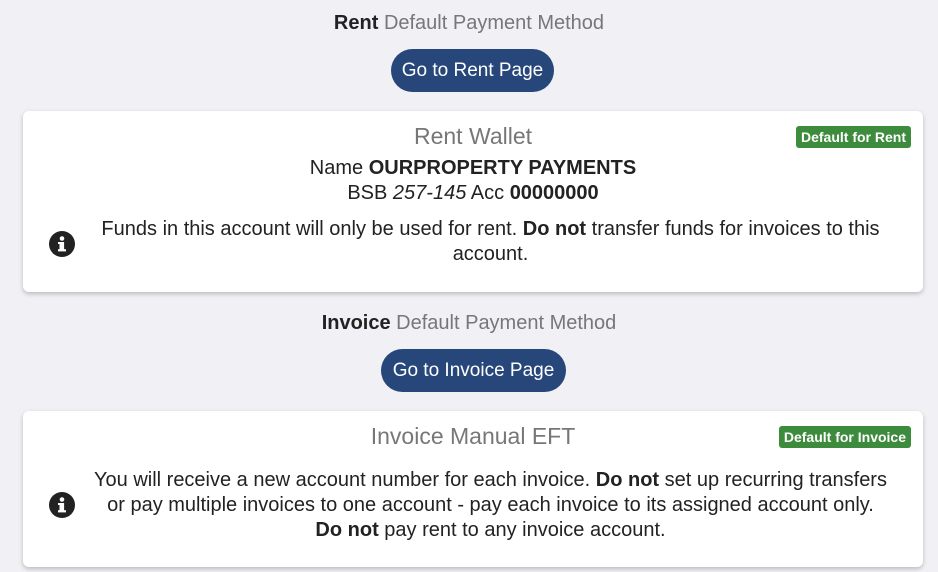 Image resolution: width=938 pixels, height=572 pixels. What do you see at coordinates (554, 193) in the screenshot?
I see `acc-value: 00000000` at bounding box center [554, 193].